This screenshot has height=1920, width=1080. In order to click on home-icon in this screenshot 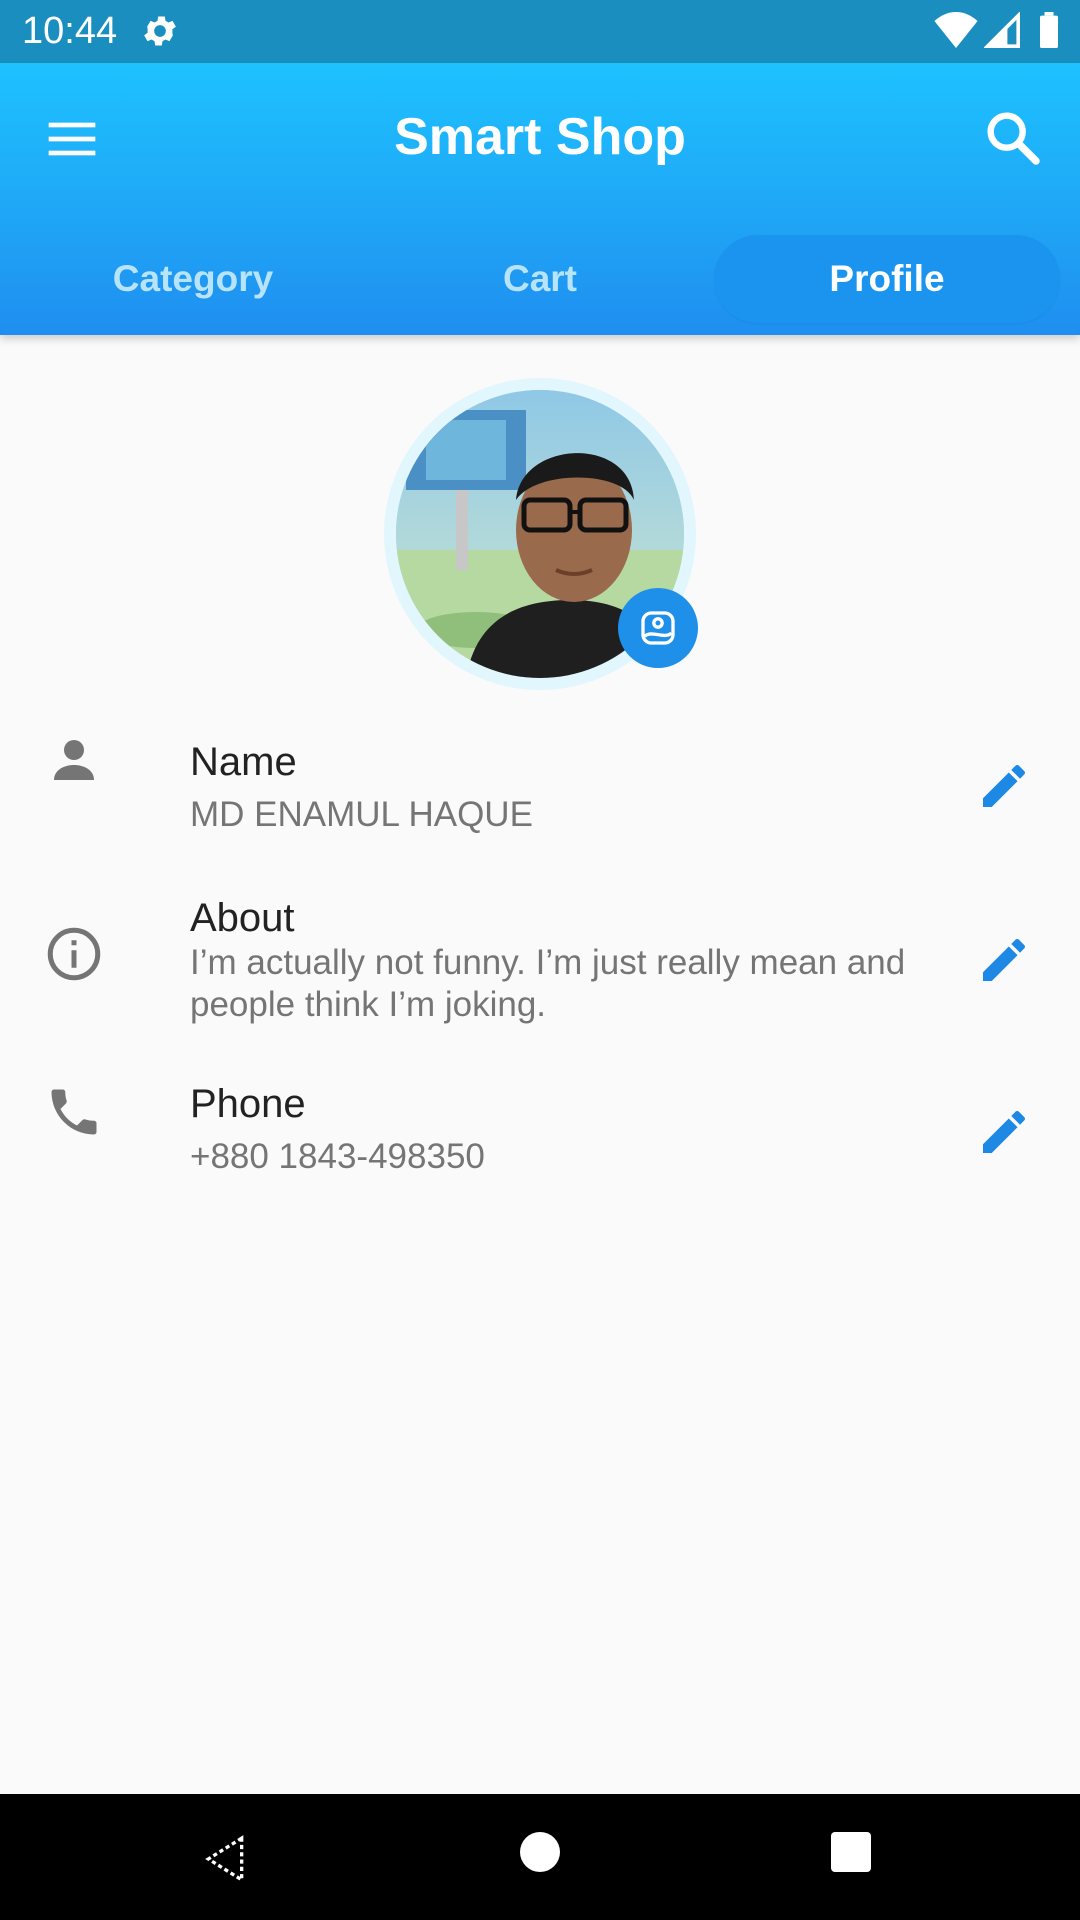, I will do `click(540, 1852)`.